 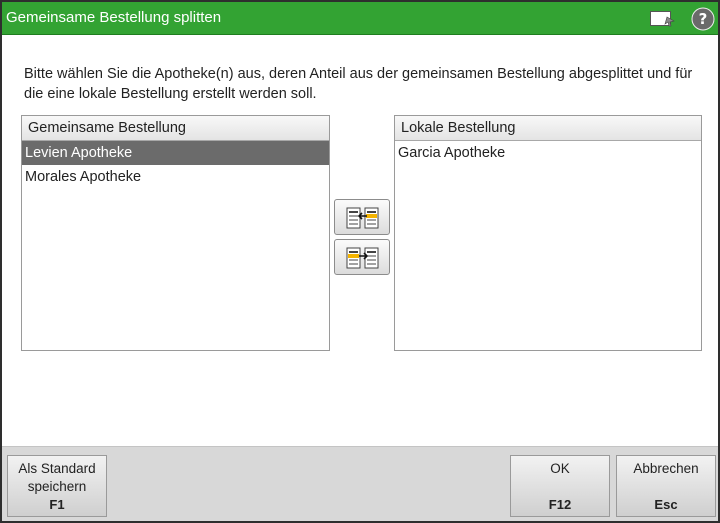 I want to click on save-as-default-button: Als Standard speichern F1, so click(x=57, y=486).